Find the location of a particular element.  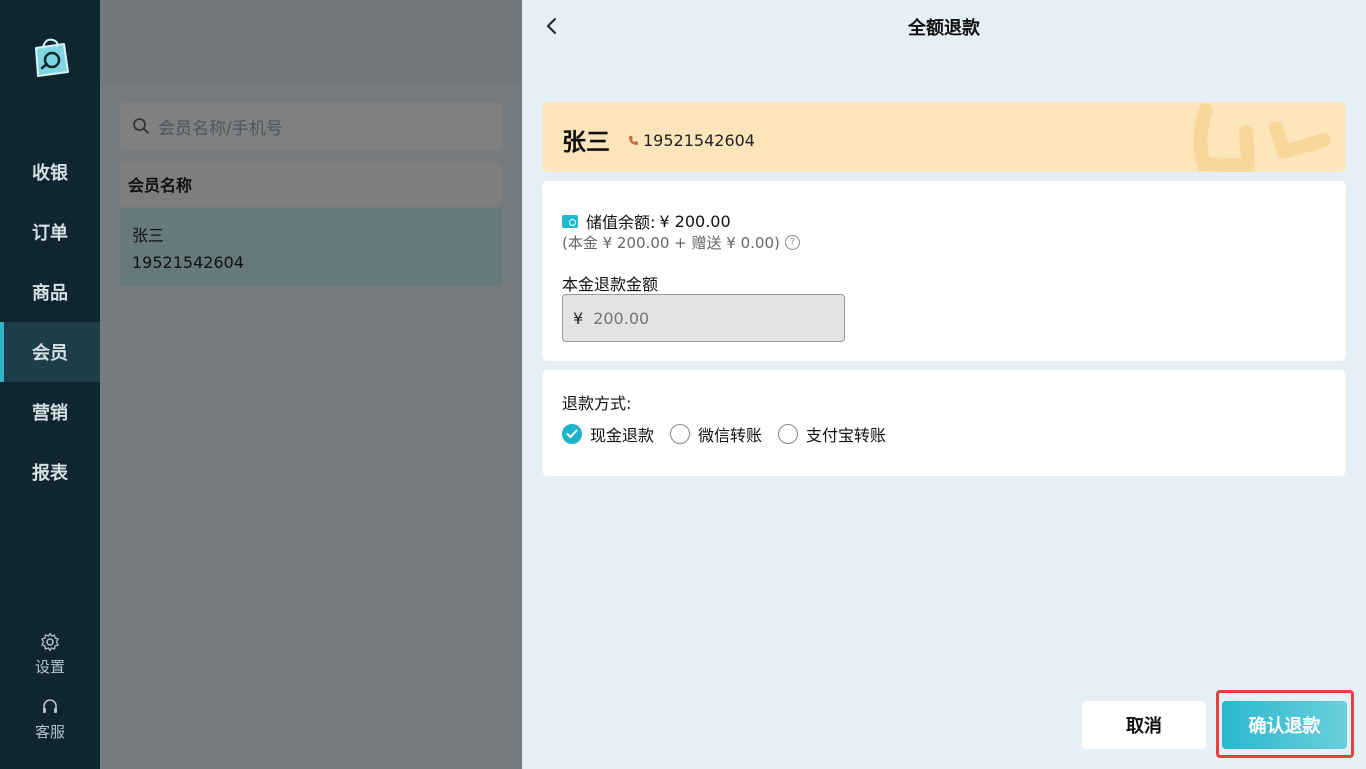

nav-label: 订单 is located at coordinates (50, 233).